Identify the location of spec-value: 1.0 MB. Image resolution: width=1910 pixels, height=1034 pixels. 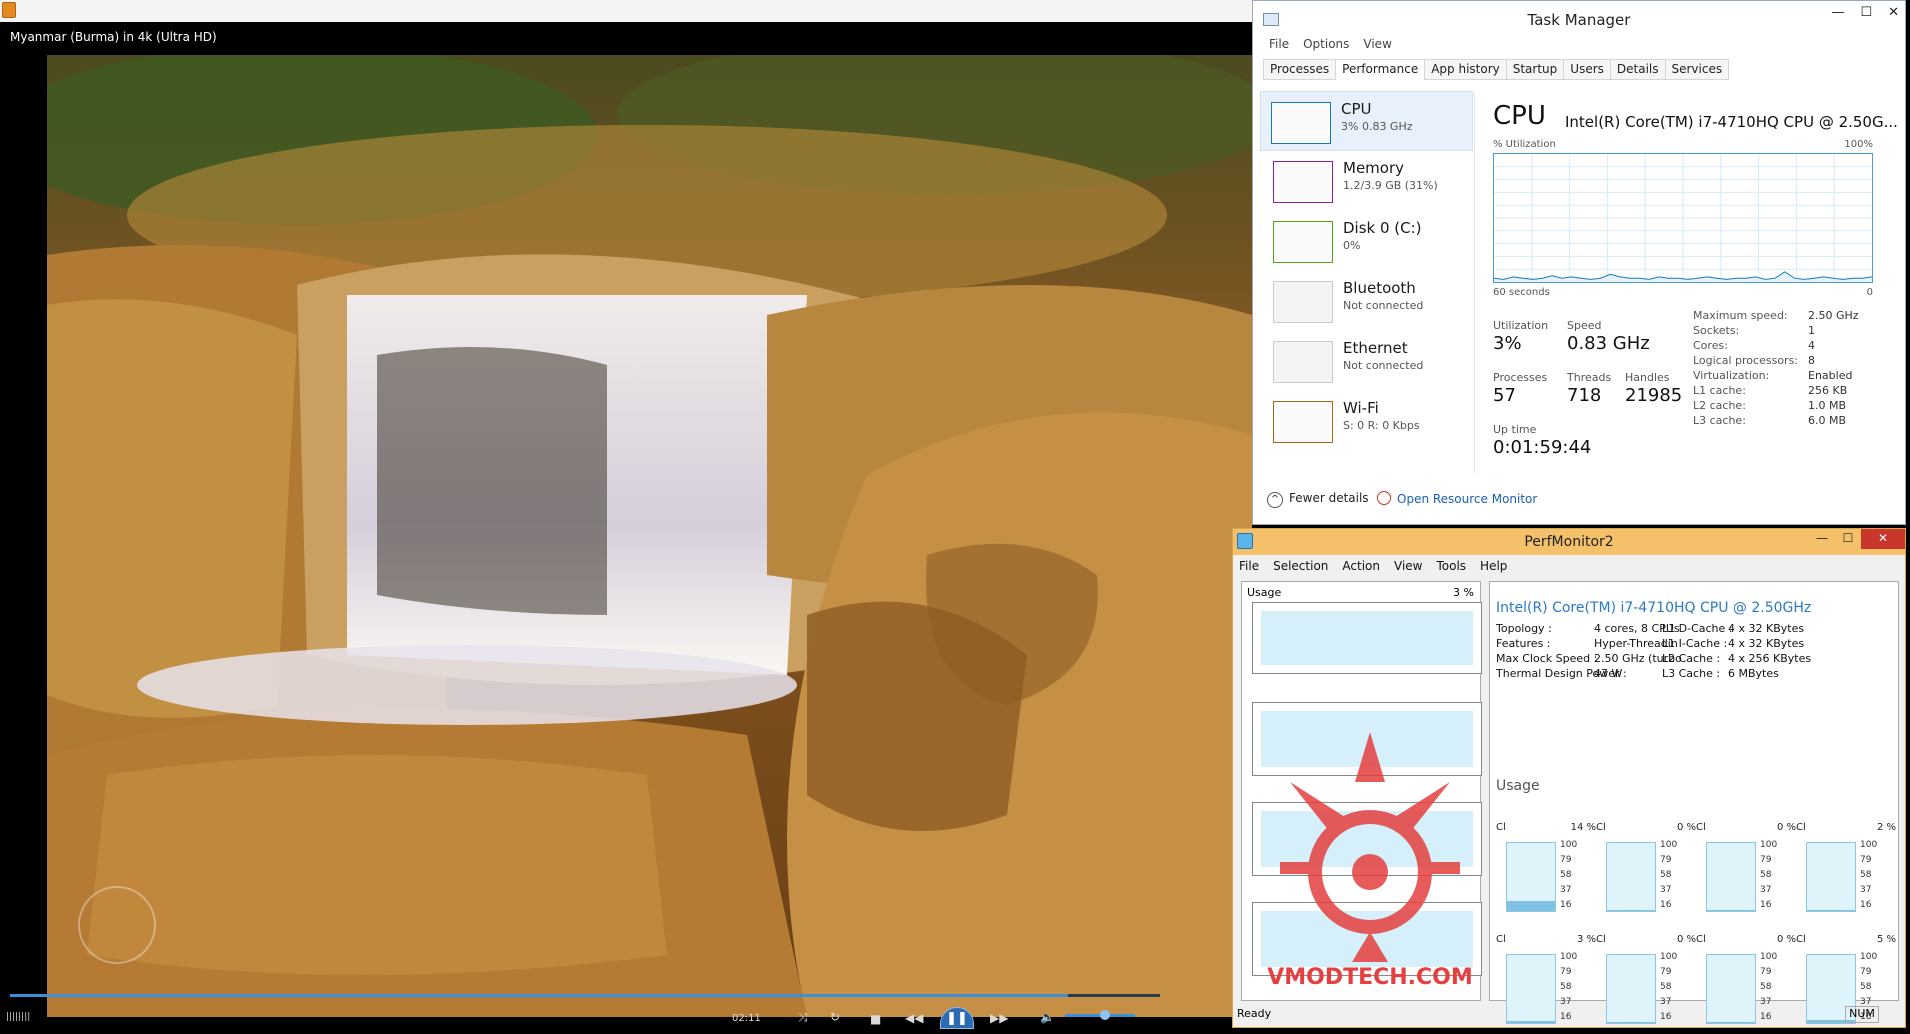
(1827, 405).